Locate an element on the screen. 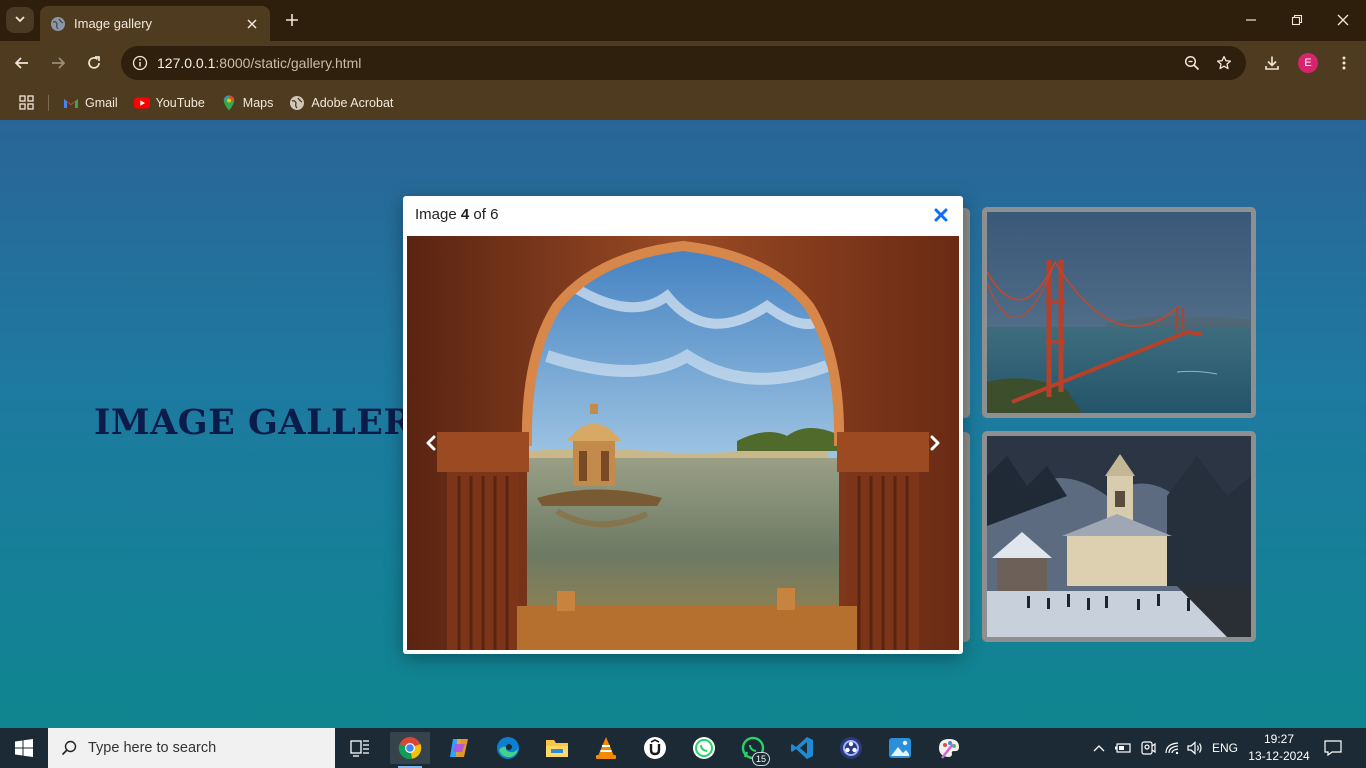  profile-avatar: E is located at coordinates (1308, 63).